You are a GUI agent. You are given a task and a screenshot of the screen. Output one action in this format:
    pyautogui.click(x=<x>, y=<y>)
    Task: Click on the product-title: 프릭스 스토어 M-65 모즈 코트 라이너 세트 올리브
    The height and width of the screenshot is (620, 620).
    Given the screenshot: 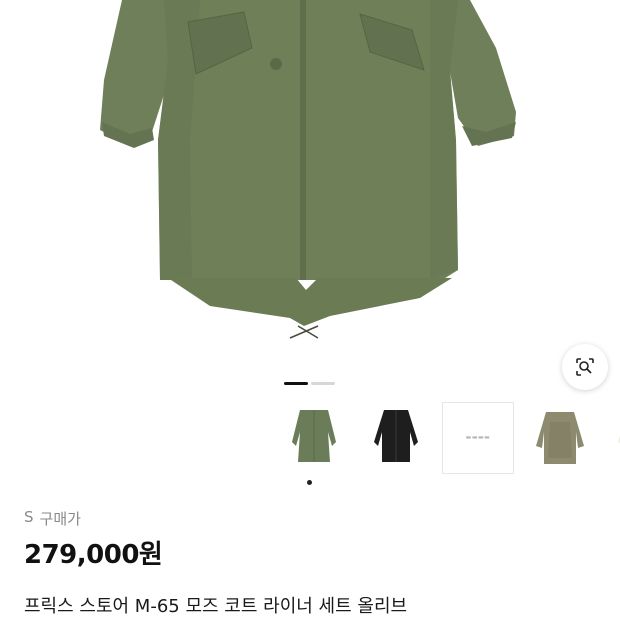 What is the action you would take?
    pyautogui.click(x=216, y=606)
    